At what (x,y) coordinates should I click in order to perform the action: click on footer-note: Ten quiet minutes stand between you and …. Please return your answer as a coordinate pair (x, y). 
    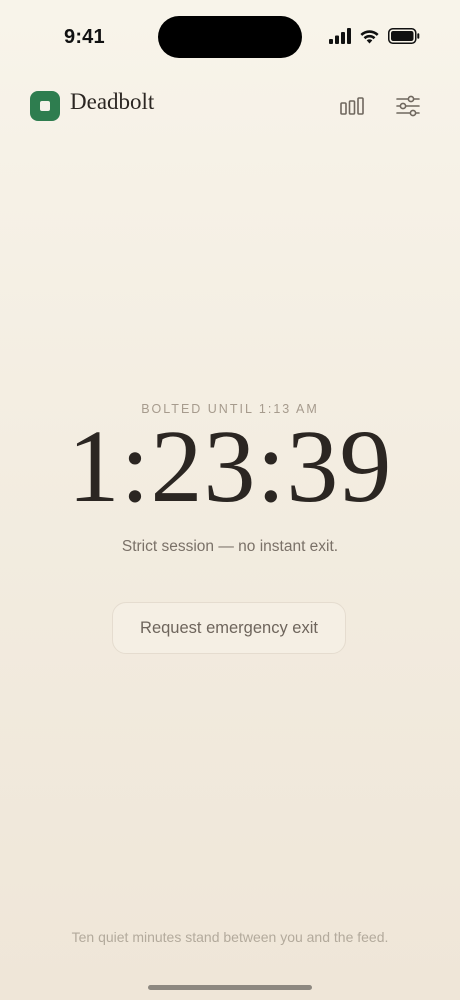
    Looking at the image, I should click on (230, 937).